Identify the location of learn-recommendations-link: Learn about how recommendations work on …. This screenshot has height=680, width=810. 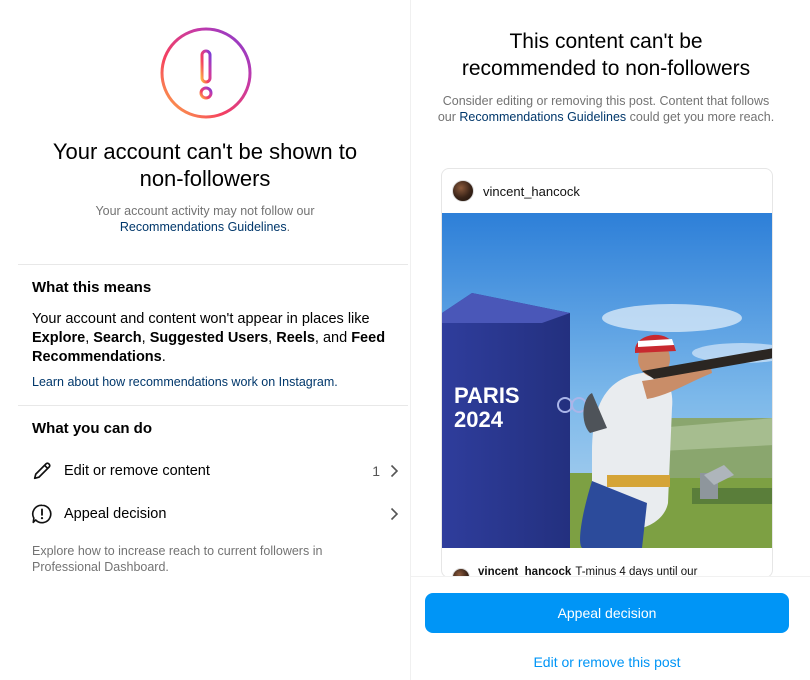
(185, 382).